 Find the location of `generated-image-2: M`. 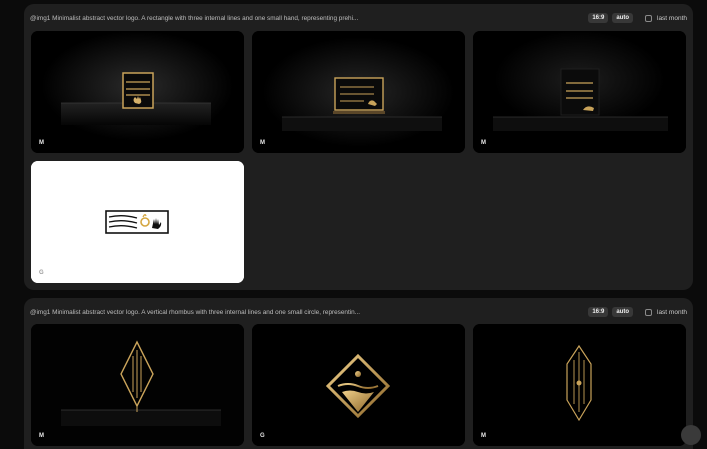

generated-image-2: M is located at coordinates (358, 92).